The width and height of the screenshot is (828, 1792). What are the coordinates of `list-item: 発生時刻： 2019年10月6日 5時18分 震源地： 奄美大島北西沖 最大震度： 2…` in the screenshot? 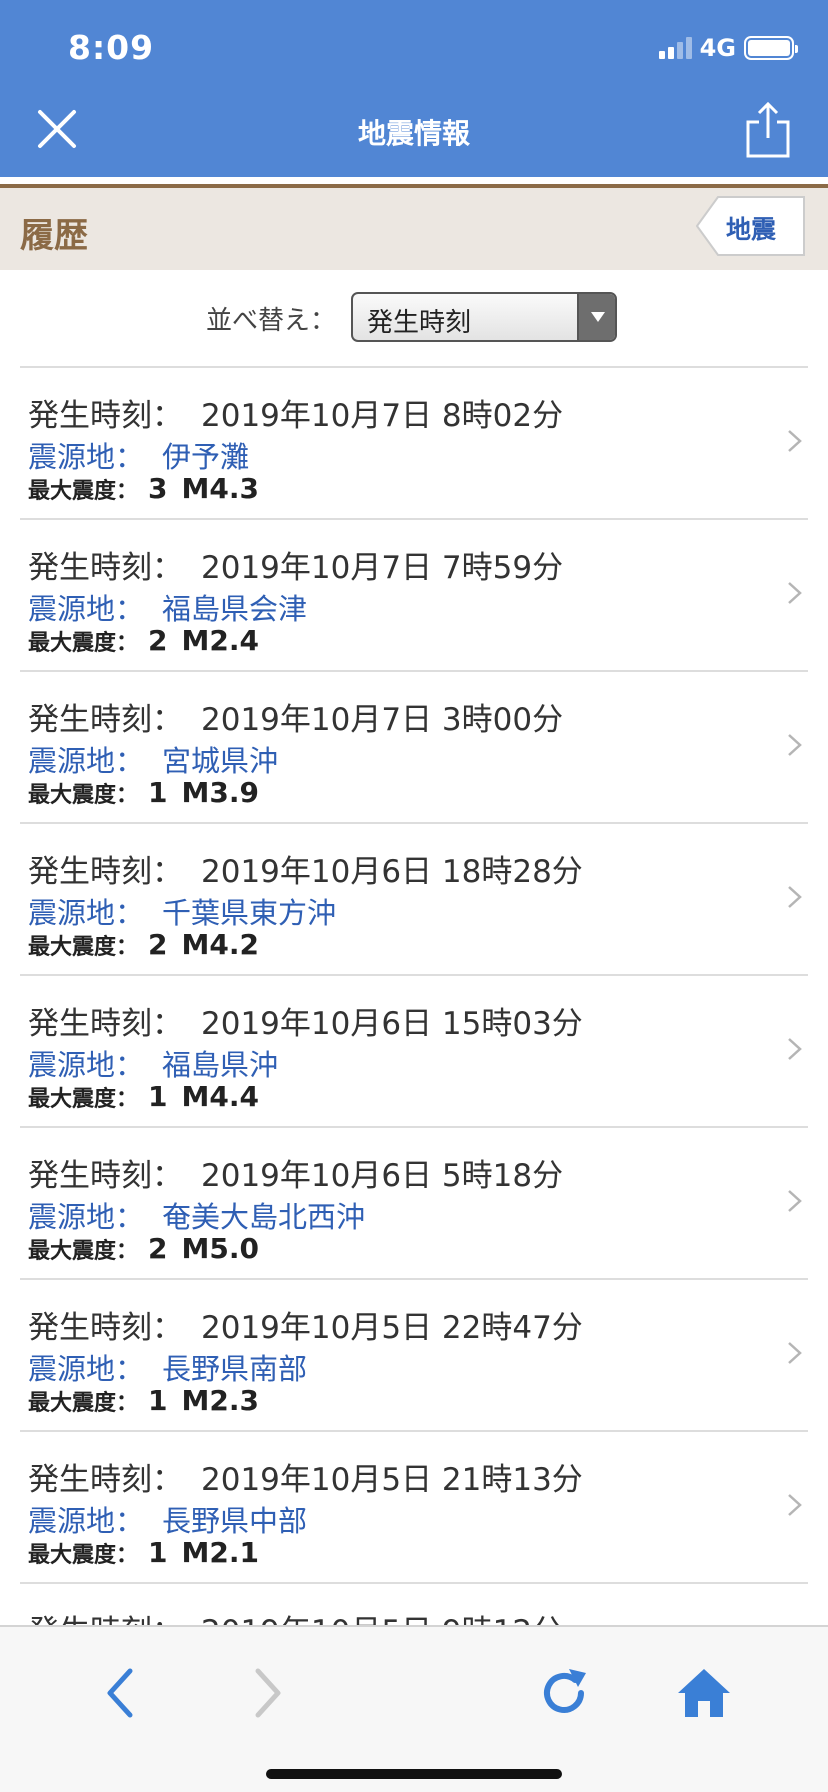 It's located at (414, 1204).